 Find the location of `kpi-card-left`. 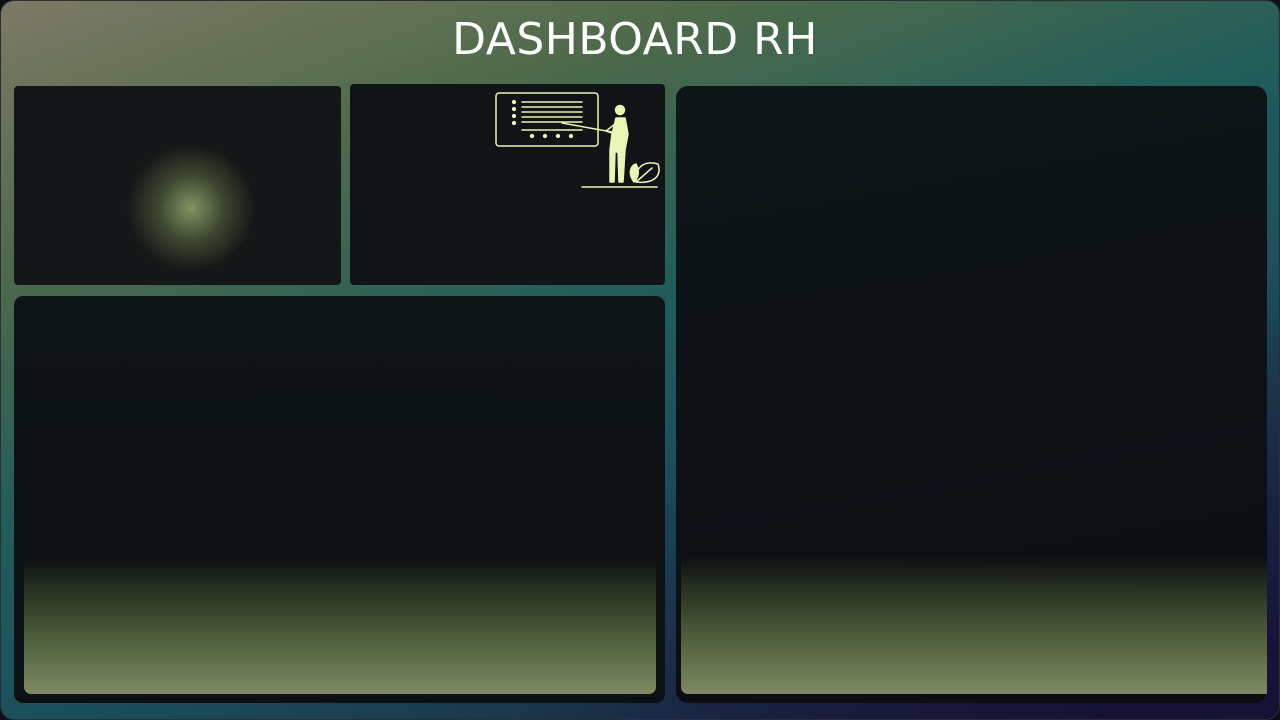

kpi-card-left is located at coordinates (177, 185).